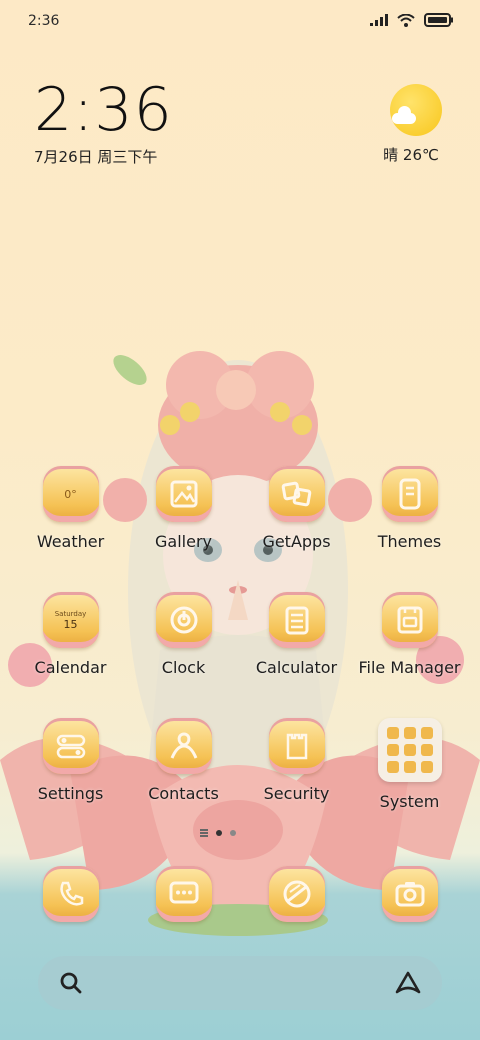 Image resolution: width=480 pixels, height=1040 pixels. What do you see at coordinates (409, 667) in the screenshot?
I see `app-label: File Manager` at bounding box center [409, 667].